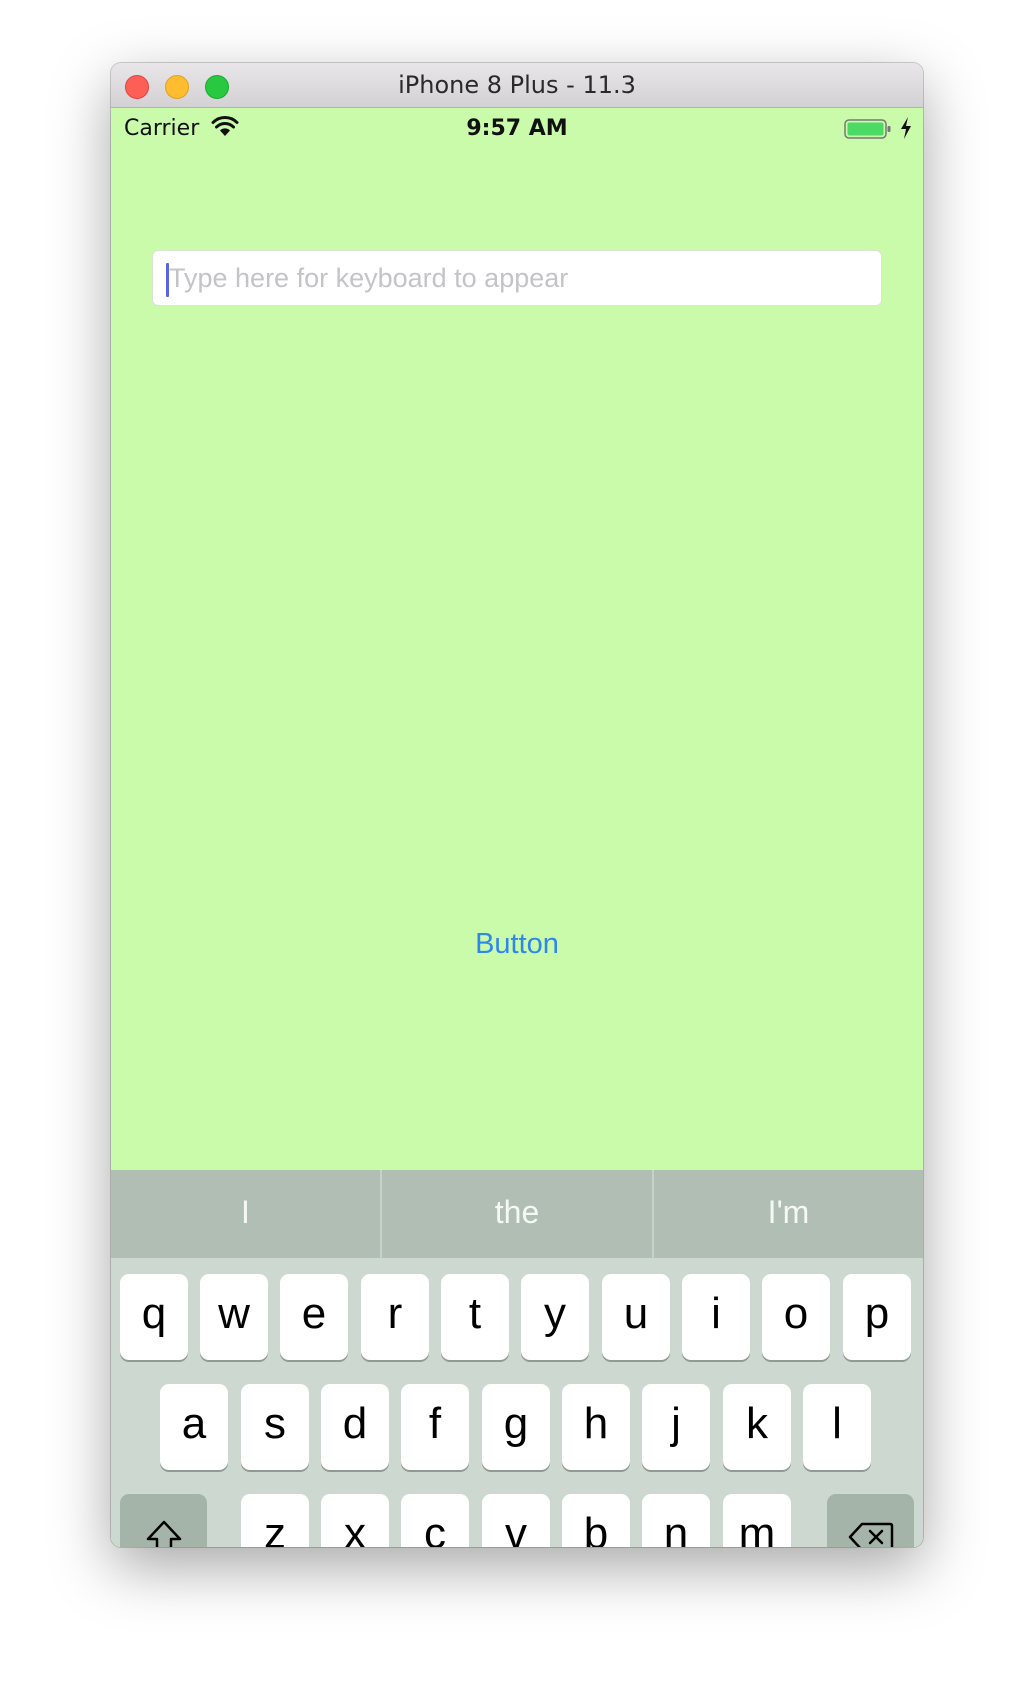 The width and height of the screenshot is (1034, 1706). Describe the element at coordinates (517, 944) in the screenshot. I see `primary-button: Button` at that location.